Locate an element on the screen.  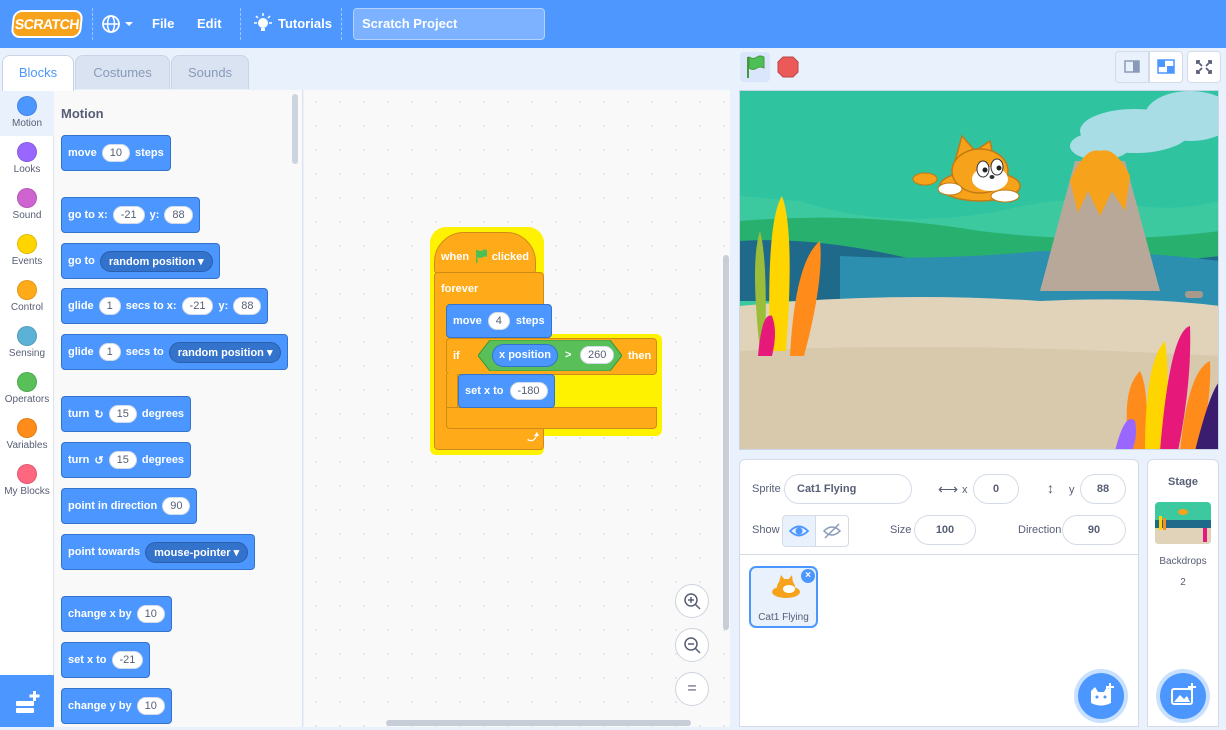
small-stage-button is located at coordinates (1132, 67).